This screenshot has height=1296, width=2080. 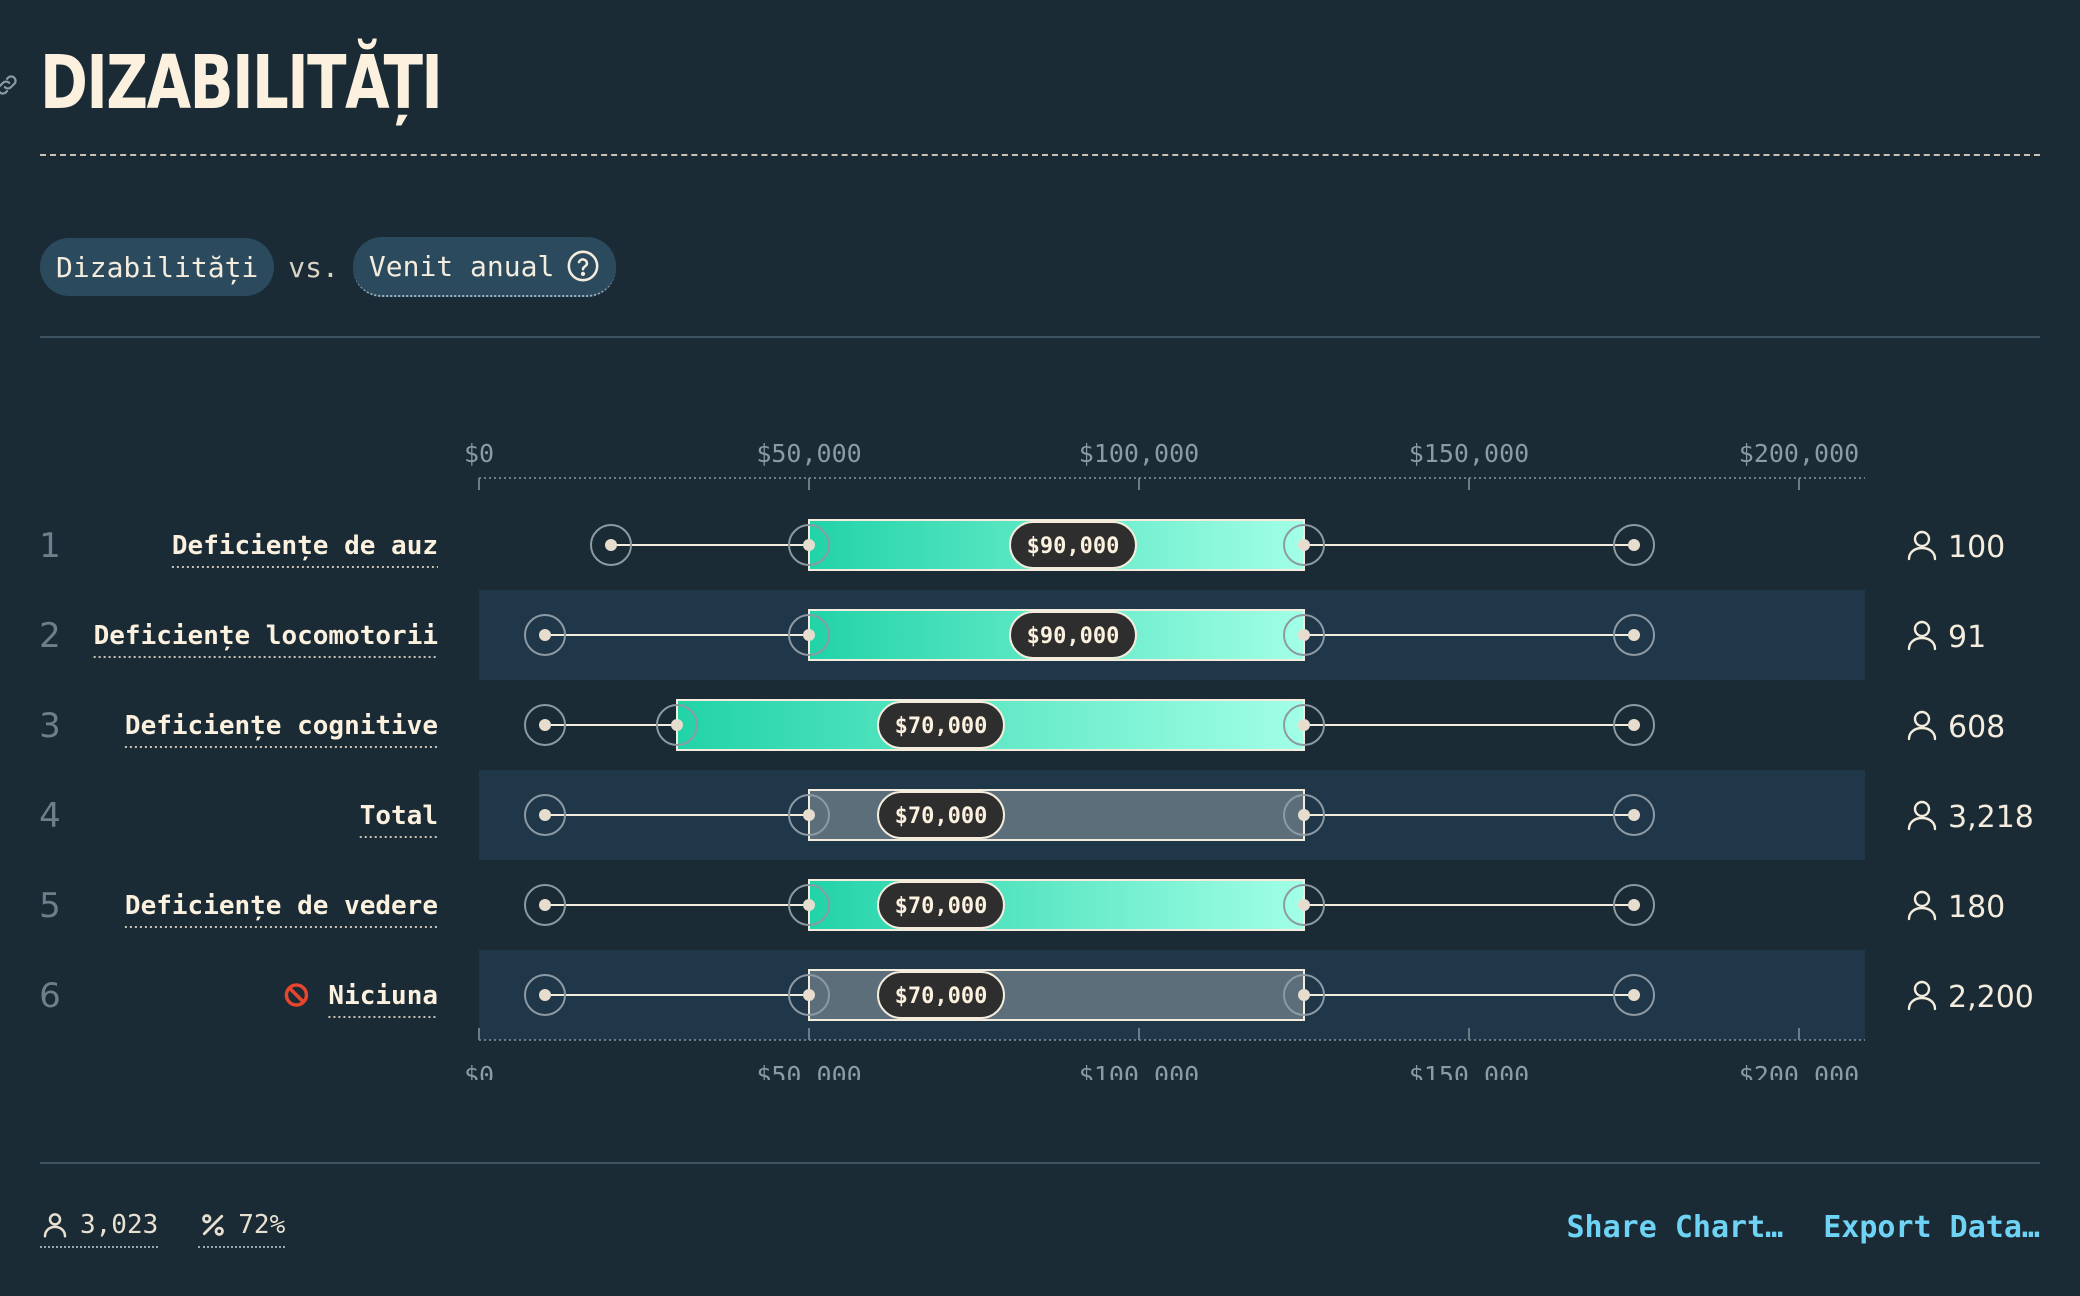 I want to click on row-count: 2,200, so click(x=1991, y=997).